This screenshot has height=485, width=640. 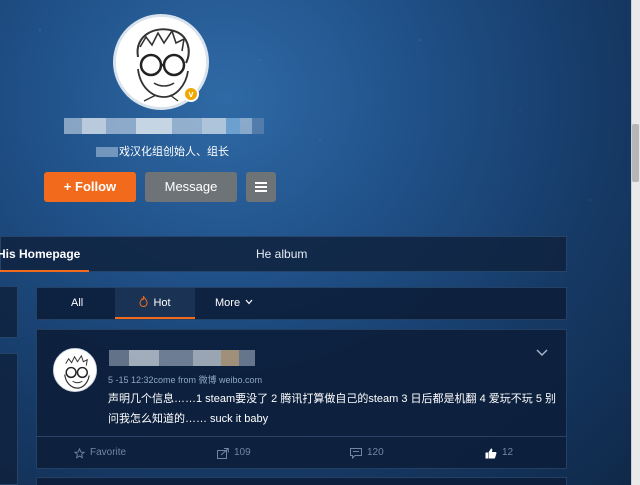 What do you see at coordinates (635, 242) in the screenshot?
I see `page-scrollbar` at bounding box center [635, 242].